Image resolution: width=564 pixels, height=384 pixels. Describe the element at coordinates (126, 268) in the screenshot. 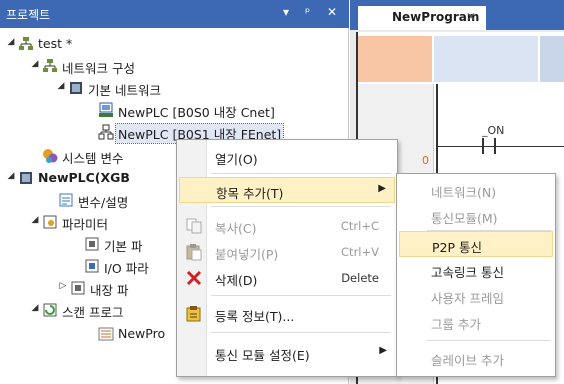

I see `tree-node-label: I/O 파라` at that location.